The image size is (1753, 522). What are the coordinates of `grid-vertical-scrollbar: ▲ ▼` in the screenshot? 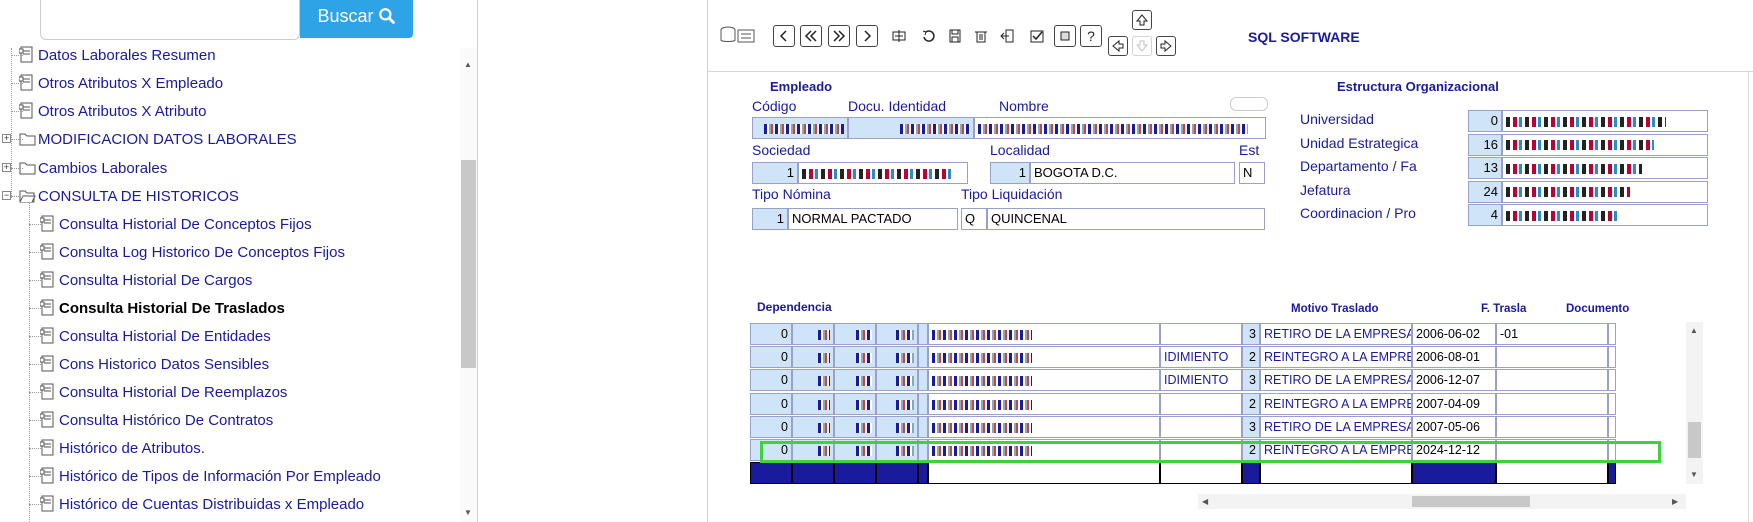 It's located at (1694, 403).